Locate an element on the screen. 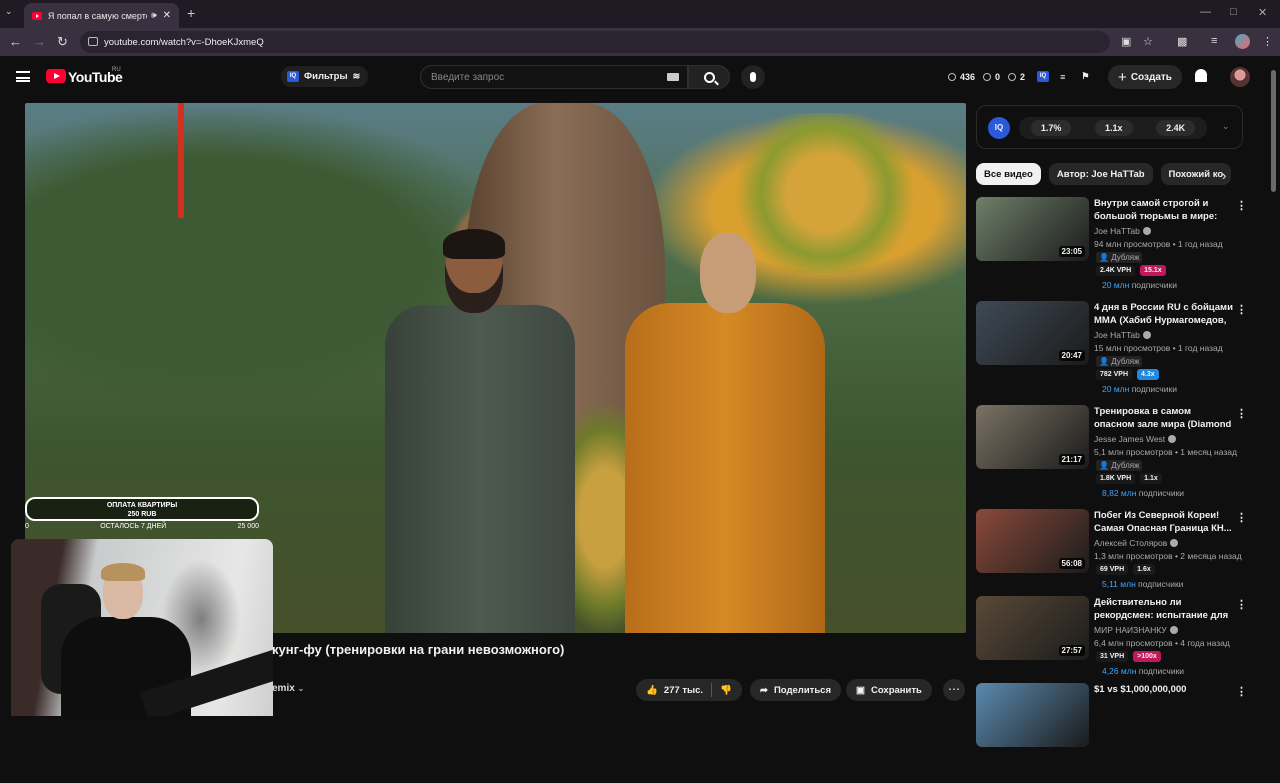 The height and width of the screenshot is (783, 1280). iq-badge-icon: IQ is located at coordinates (1043, 76).